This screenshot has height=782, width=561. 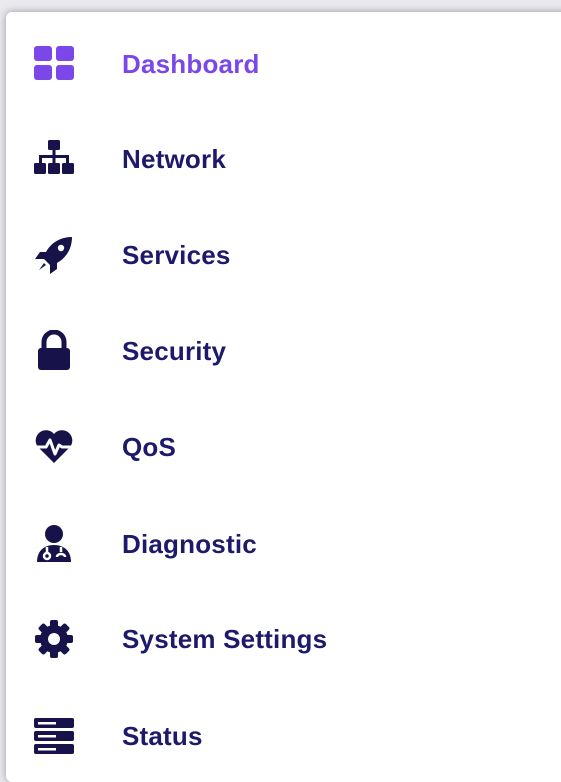 I want to click on sidebar-item-label: Services, so click(x=176, y=254).